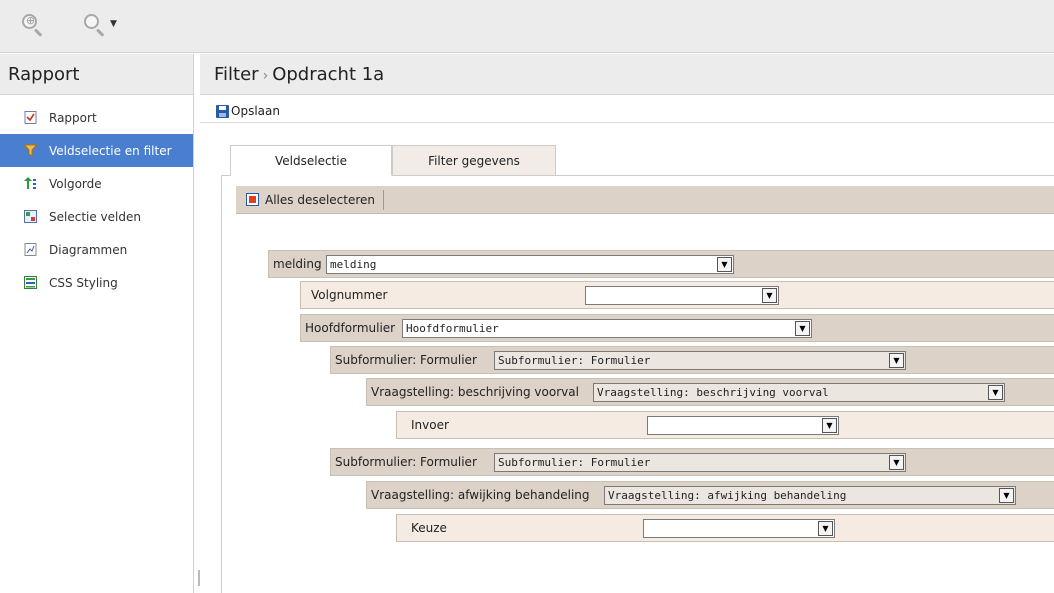  What do you see at coordinates (32, 24) in the screenshot?
I see `zoom-in-icon: ⊕` at bounding box center [32, 24].